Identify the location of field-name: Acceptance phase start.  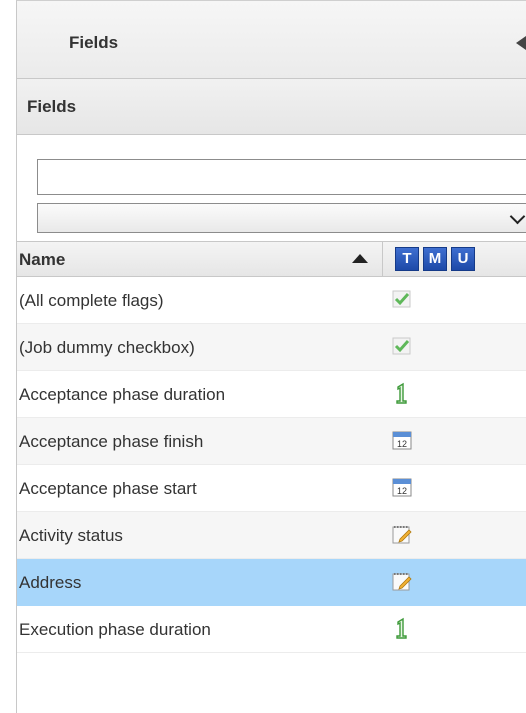
(108, 488).